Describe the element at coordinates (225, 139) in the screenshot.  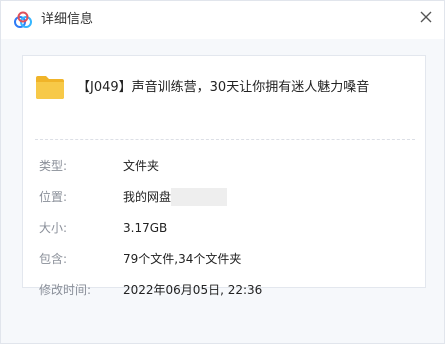
I see `divider` at that location.